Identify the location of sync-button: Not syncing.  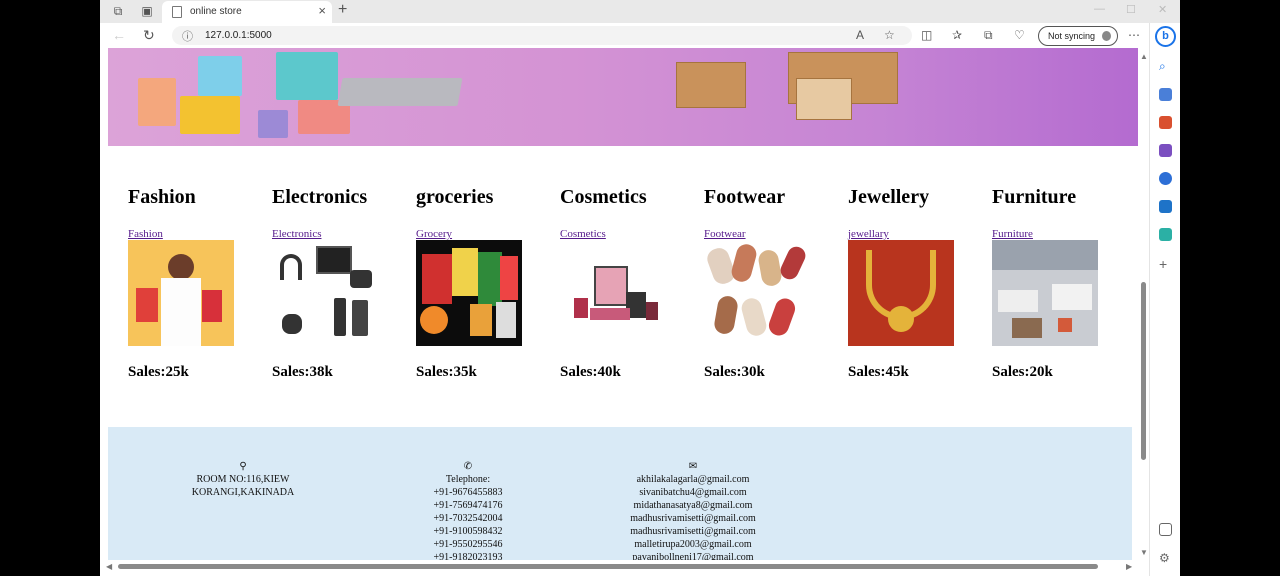
(1078, 36).